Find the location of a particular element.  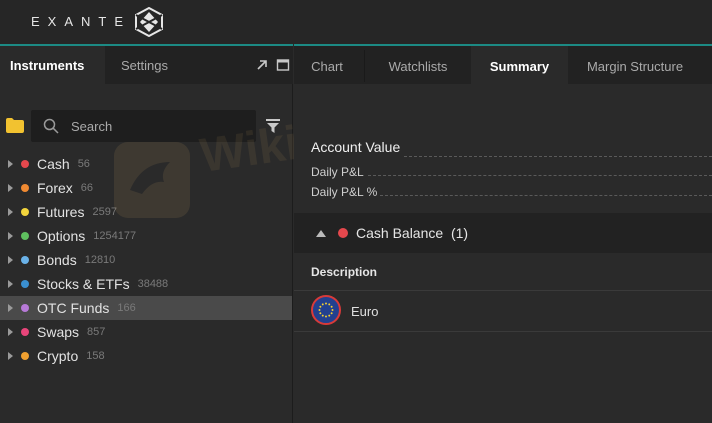

tree-item-label: Crypto is located at coordinates (58, 356).